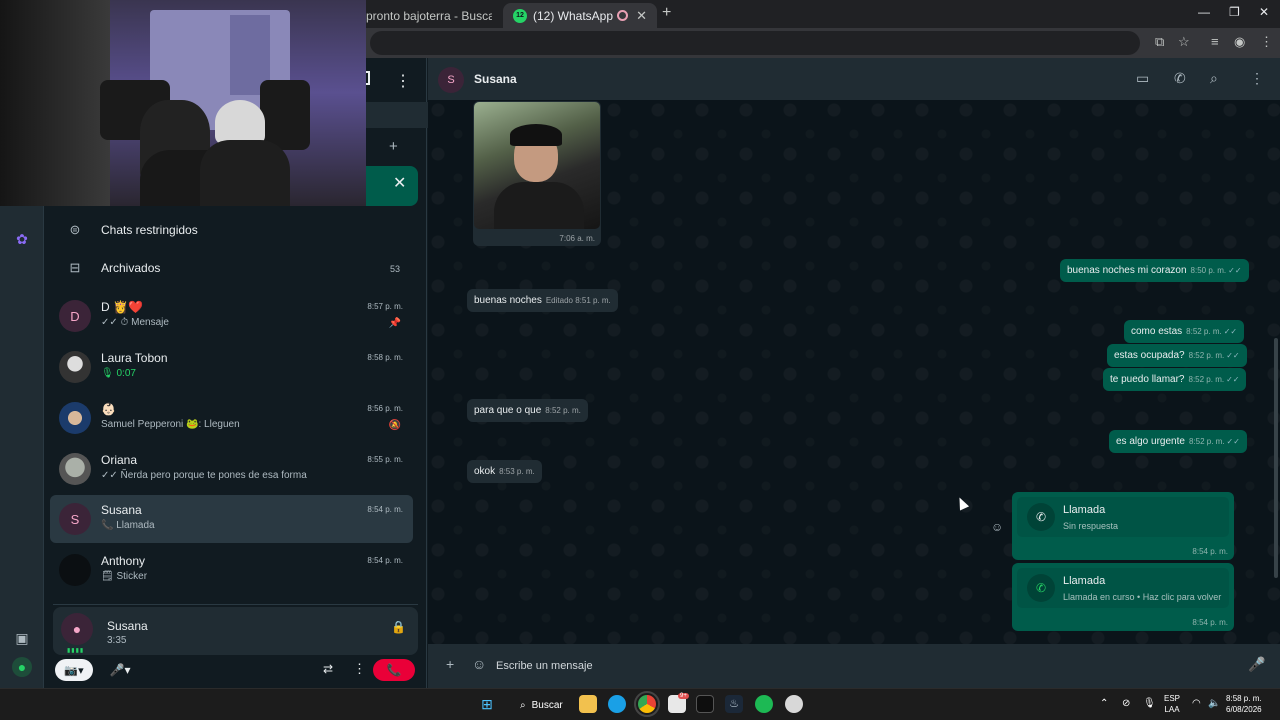  Describe the element at coordinates (392, 186) in the screenshot. I see `notification-banner` at that location.